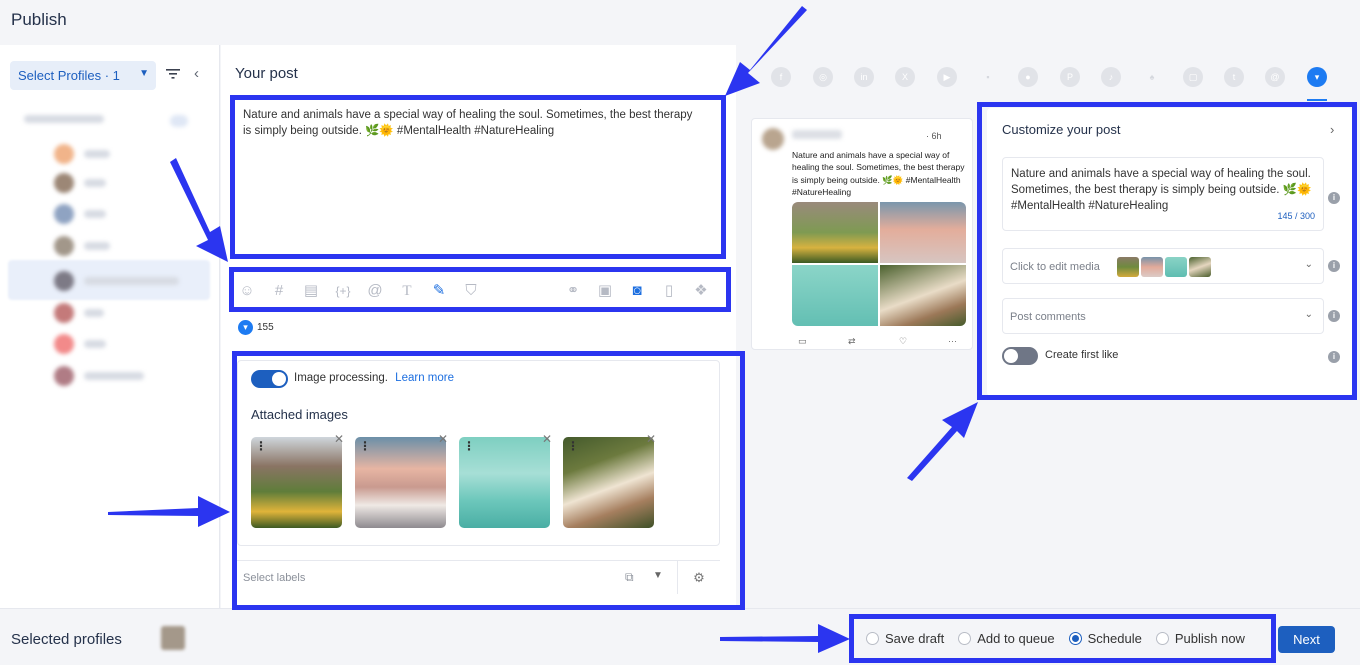  Describe the element at coordinates (173, 74) in the screenshot. I see `filter-icon` at that location.